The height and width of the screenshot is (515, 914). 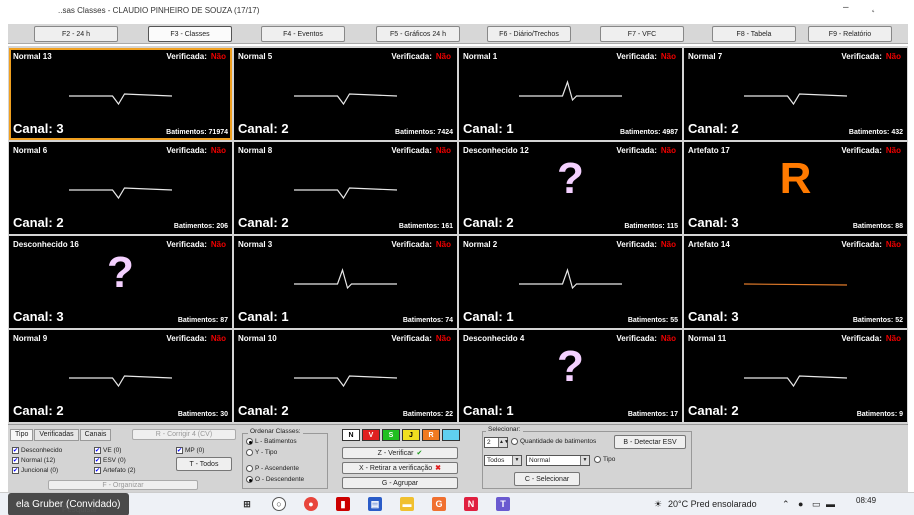 I want to click on select-button: C - Selecionar, so click(x=547, y=479).